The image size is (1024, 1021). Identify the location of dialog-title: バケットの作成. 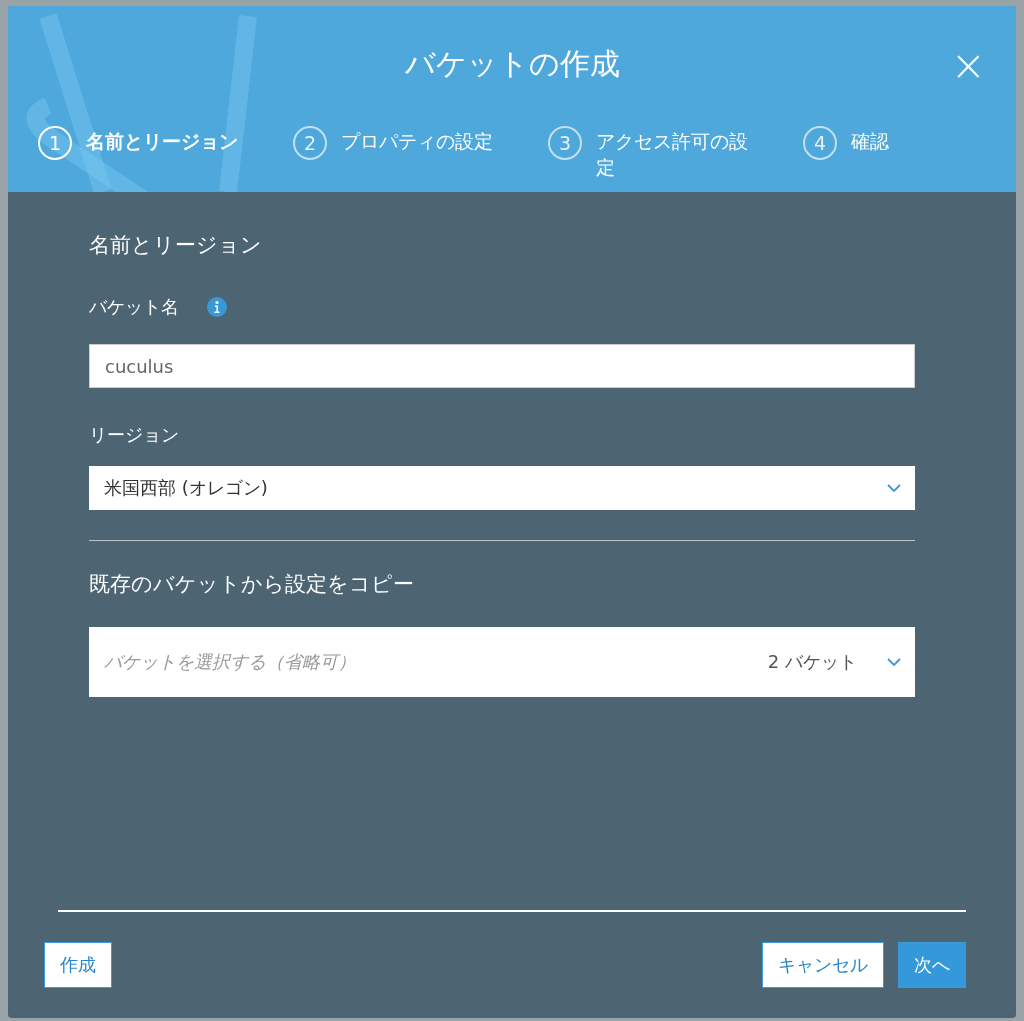
(512, 64).